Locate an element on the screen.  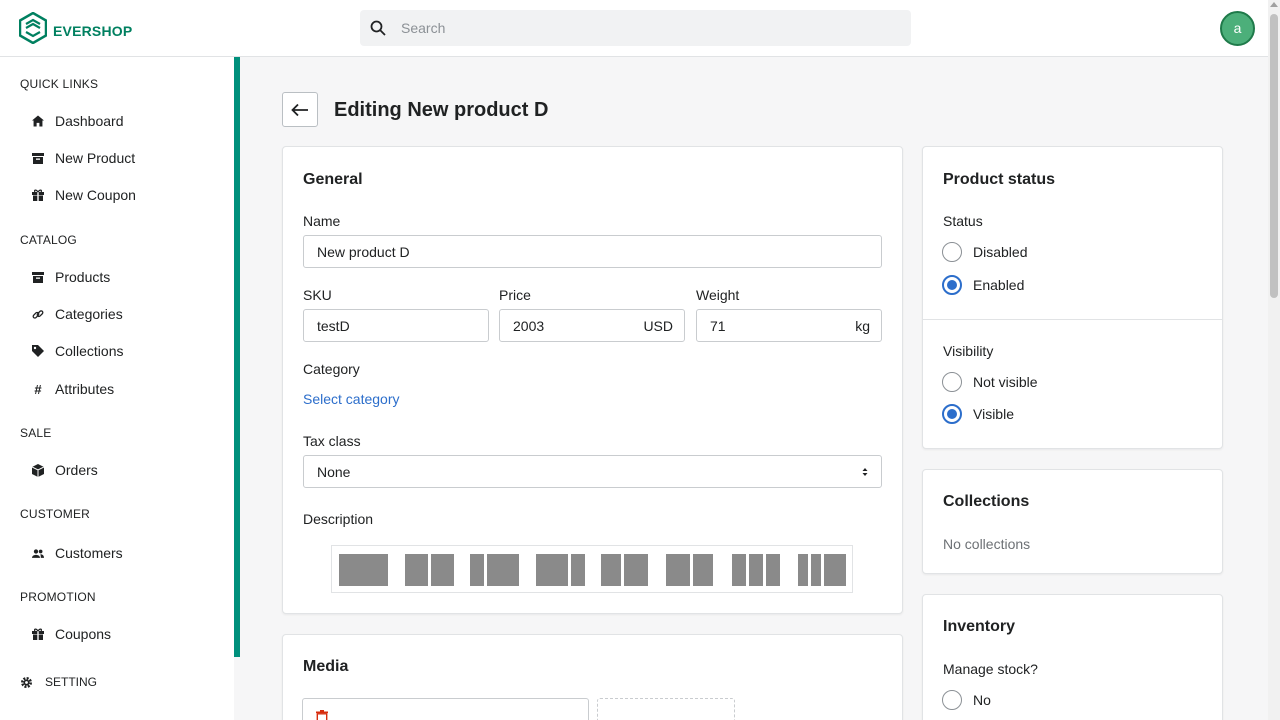
price-currency: USD is located at coordinates (658, 326).